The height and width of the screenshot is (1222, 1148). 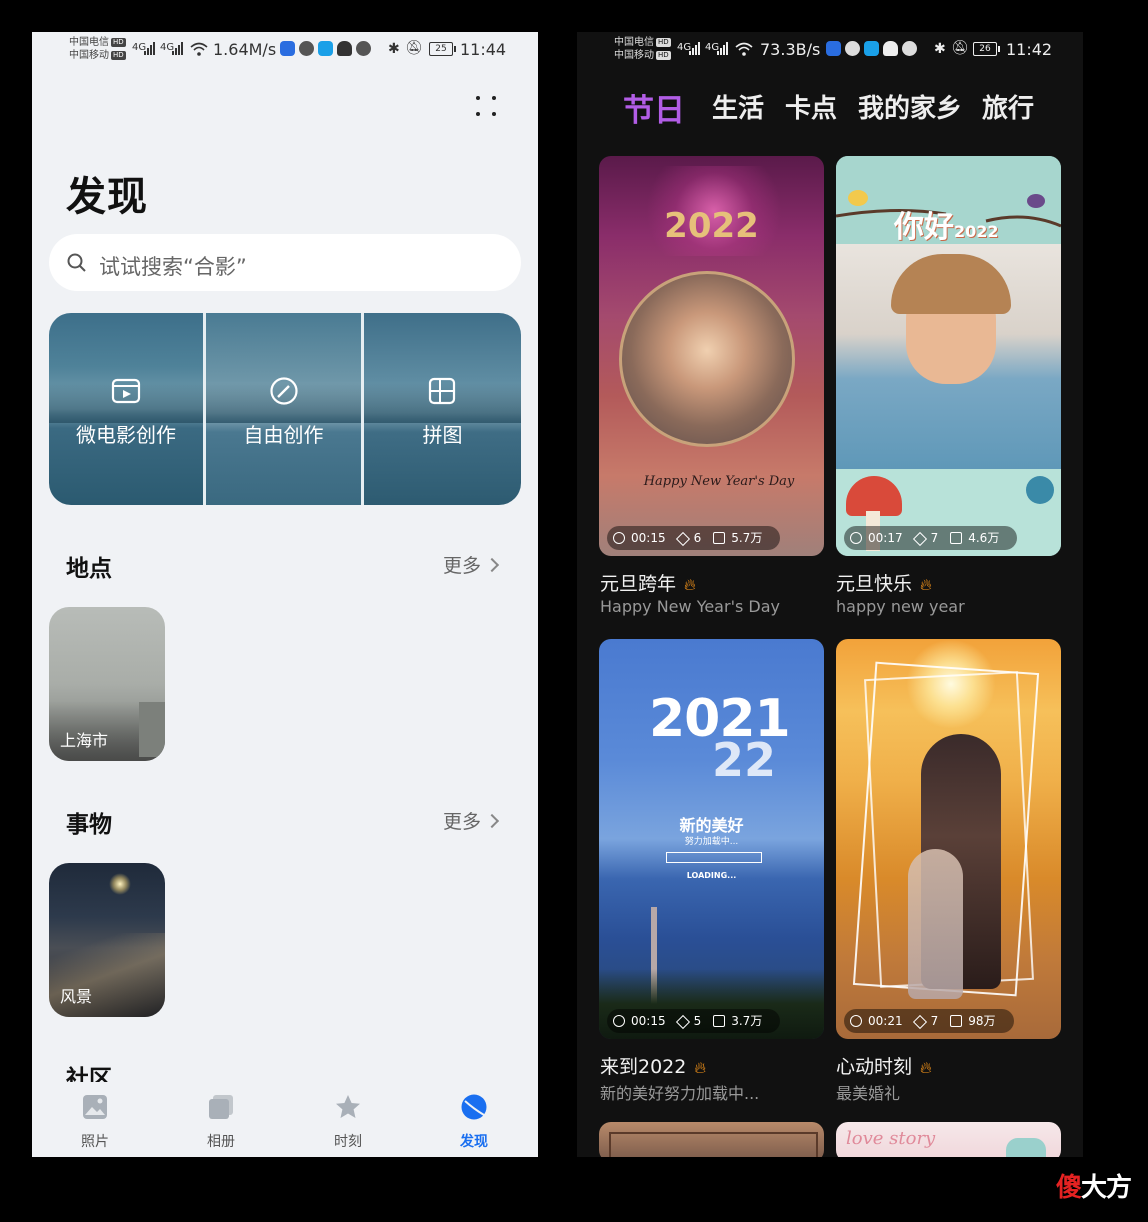 I want to click on tab-label: 发现, so click(x=474, y=1142).